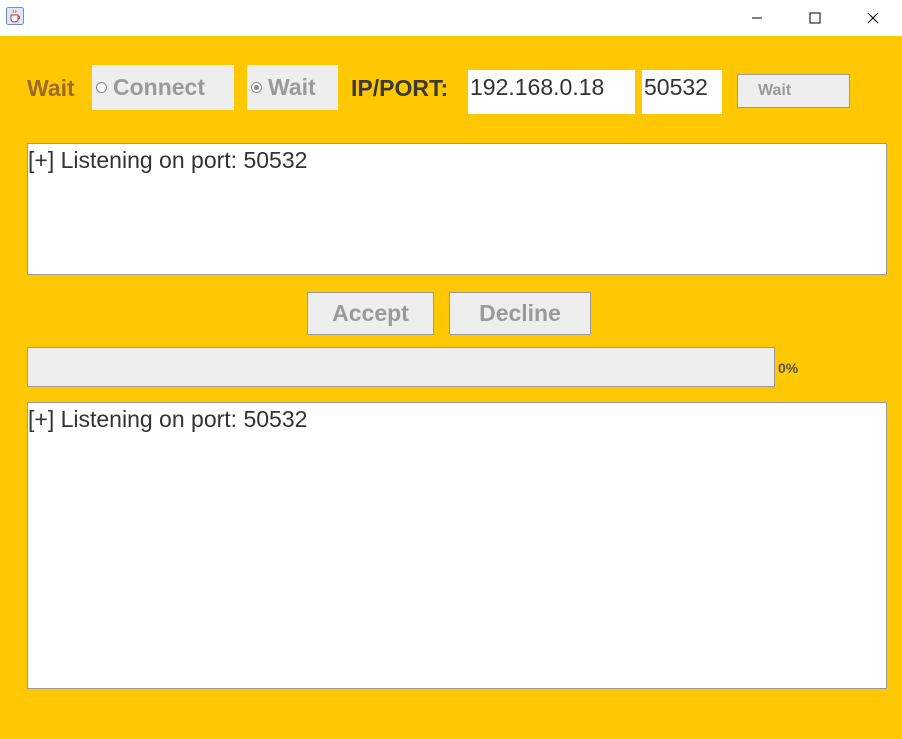 This screenshot has height=739, width=902. I want to click on java-coffee-icon, so click(15, 16).